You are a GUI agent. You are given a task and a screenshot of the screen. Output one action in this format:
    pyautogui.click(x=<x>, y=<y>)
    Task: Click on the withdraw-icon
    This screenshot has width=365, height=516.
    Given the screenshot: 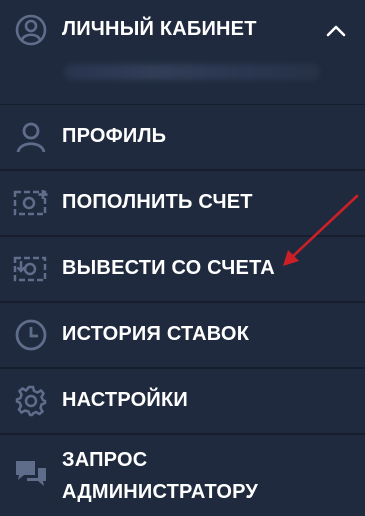 What is the action you would take?
    pyautogui.click(x=31, y=269)
    